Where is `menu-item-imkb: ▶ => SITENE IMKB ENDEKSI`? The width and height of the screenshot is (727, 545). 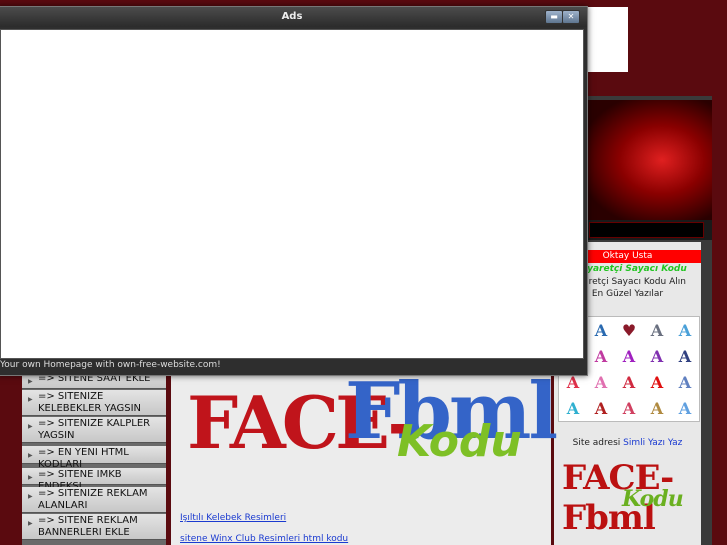 menu-item-imkb: ▶ => SITENE IMKB ENDEKSI is located at coordinates (94, 480).